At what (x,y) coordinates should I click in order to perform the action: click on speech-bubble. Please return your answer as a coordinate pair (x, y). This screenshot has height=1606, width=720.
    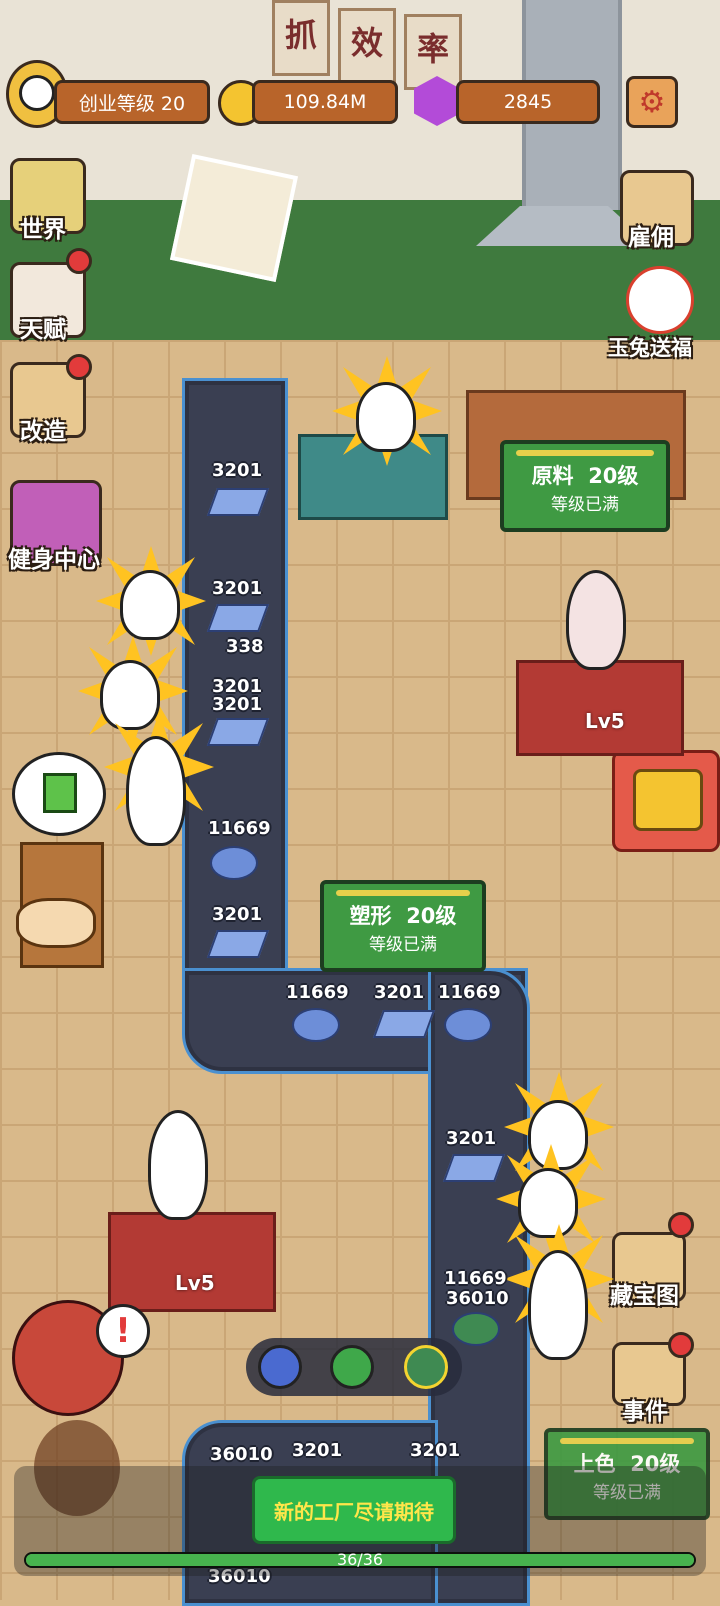
    Looking at the image, I should click on (59, 794).